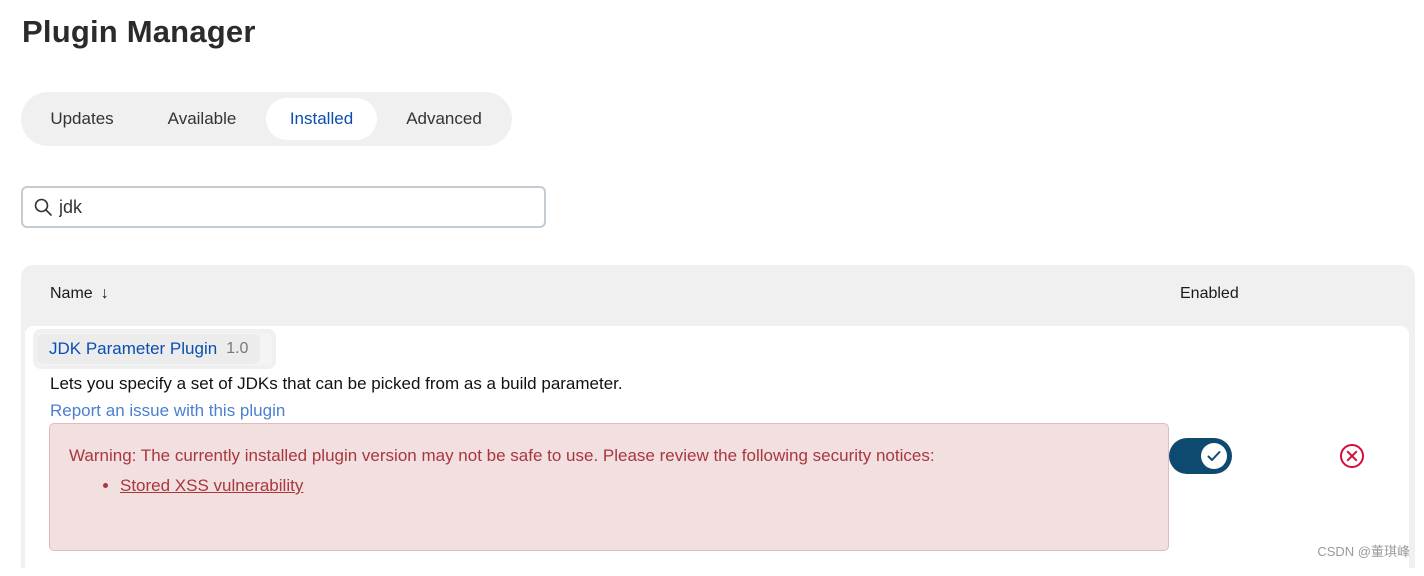 This screenshot has width=1424, height=576. Describe the element at coordinates (237, 348) in the screenshot. I see `plugin-version: 1.0` at that location.